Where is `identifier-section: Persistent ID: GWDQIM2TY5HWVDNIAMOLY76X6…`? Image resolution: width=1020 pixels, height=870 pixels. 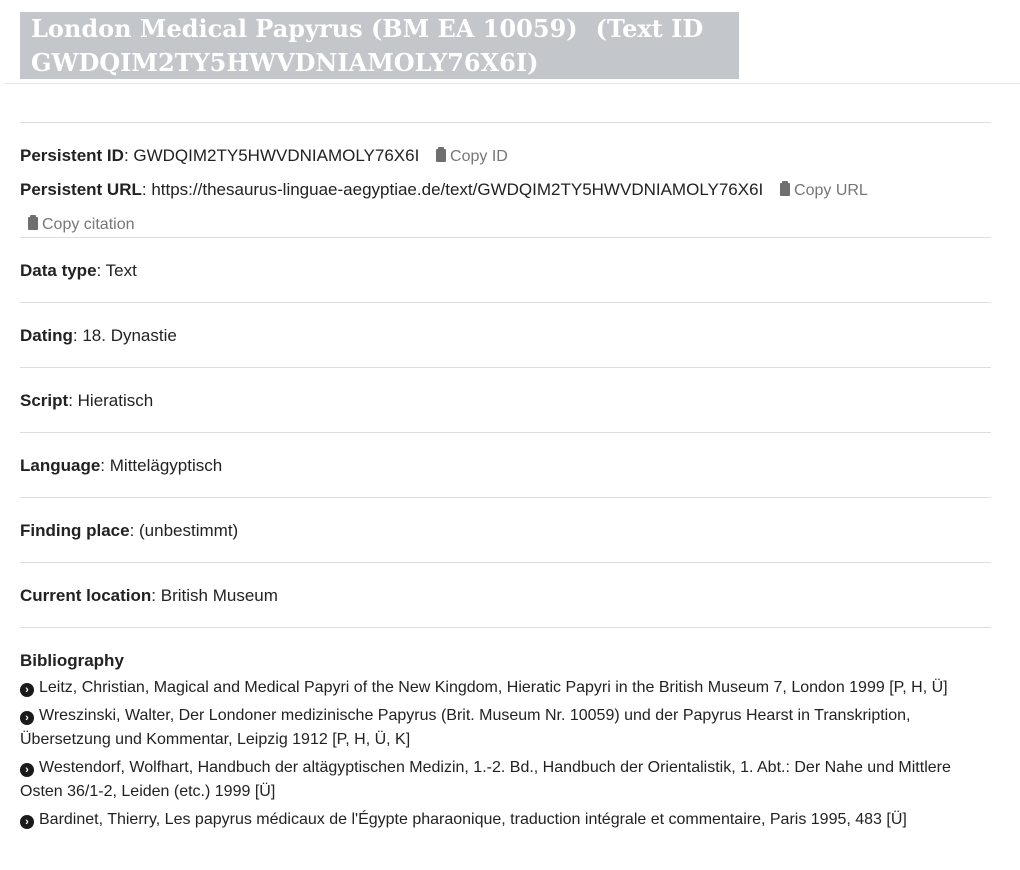 identifier-section: Persistent ID: GWDQIM2TY5HWVDNIAMOLY76X6… is located at coordinates (505, 180).